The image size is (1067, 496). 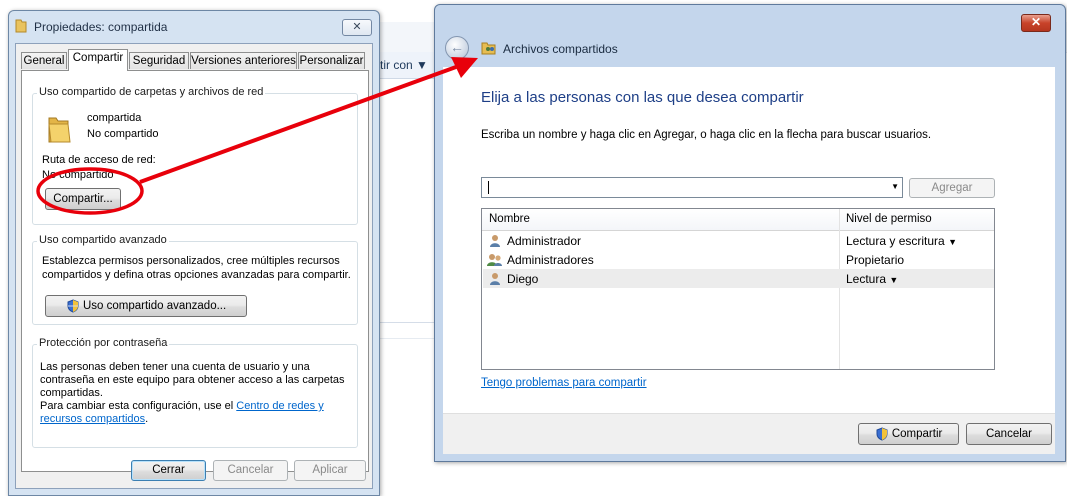 I want to click on tab-compartir: Compartir, so click(x=98, y=60).